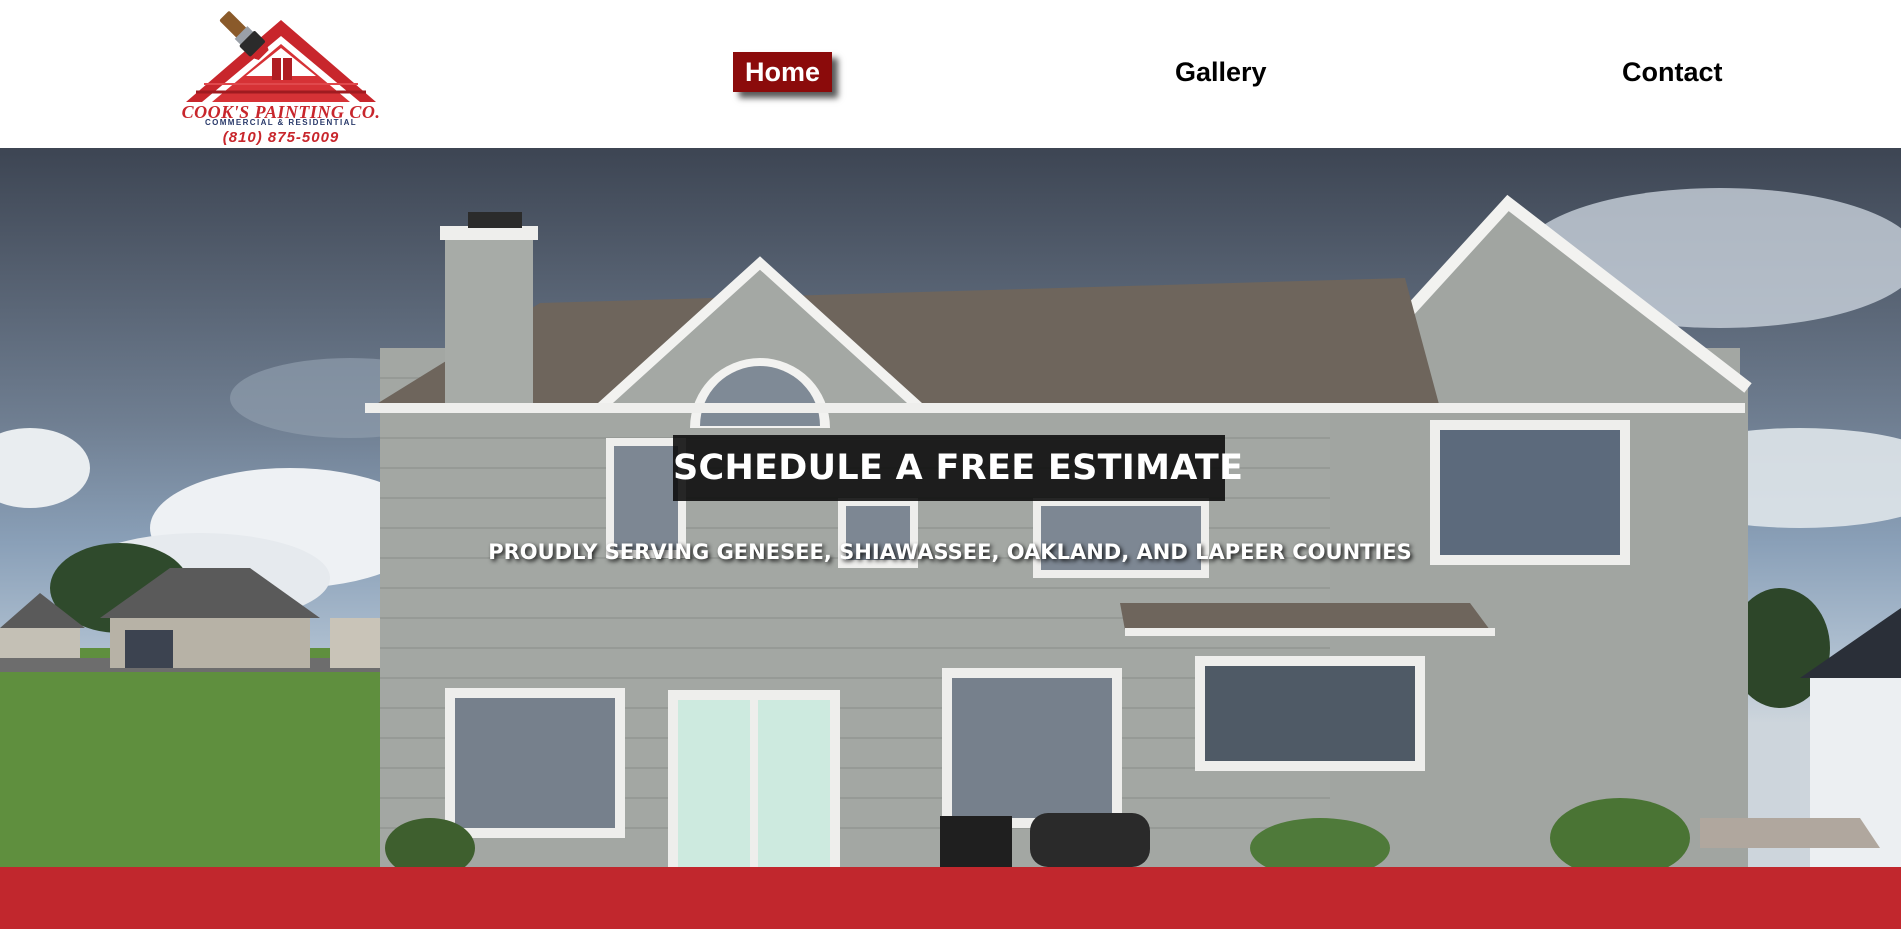  Describe the element at coordinates (281, 122) in the screenshot. I see `logo-tagline: COMMERCIAL & RESIDENTIAL` at that location.